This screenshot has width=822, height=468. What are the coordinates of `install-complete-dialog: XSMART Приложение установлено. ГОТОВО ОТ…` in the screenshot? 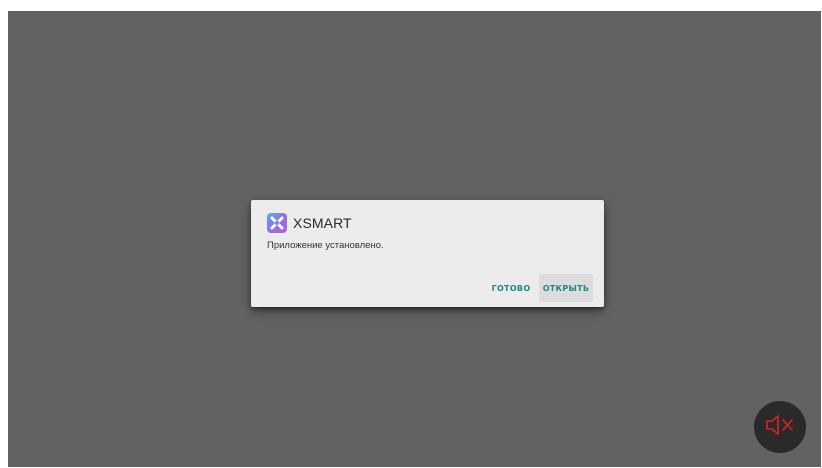 It's located at (427, 253).